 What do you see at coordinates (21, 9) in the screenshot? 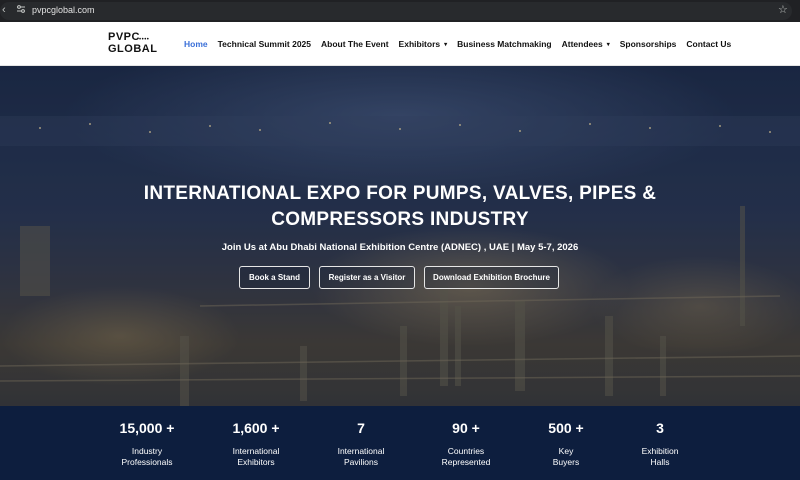
I see `site-settings-icon` at bounding box center [21, 9].